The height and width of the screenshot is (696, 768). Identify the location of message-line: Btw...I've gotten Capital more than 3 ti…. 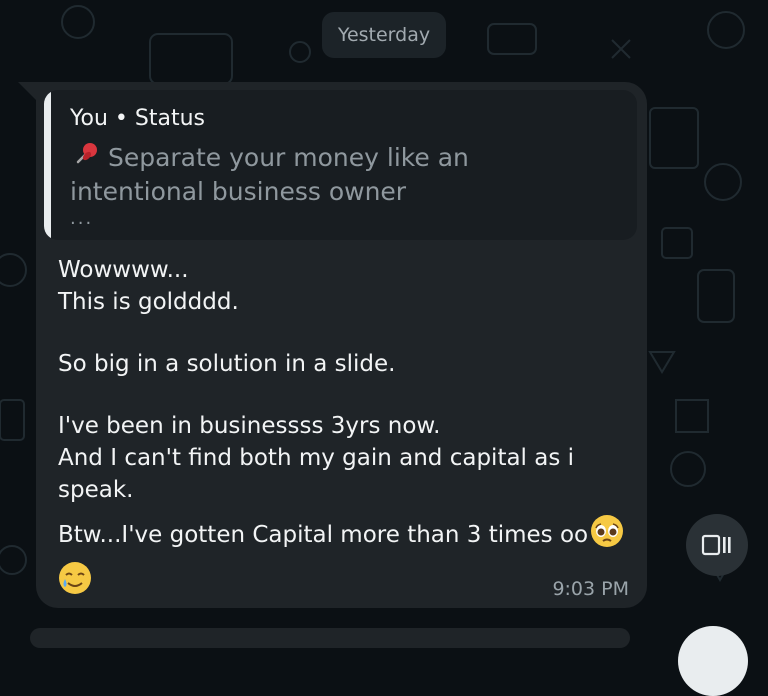
(323, 535).